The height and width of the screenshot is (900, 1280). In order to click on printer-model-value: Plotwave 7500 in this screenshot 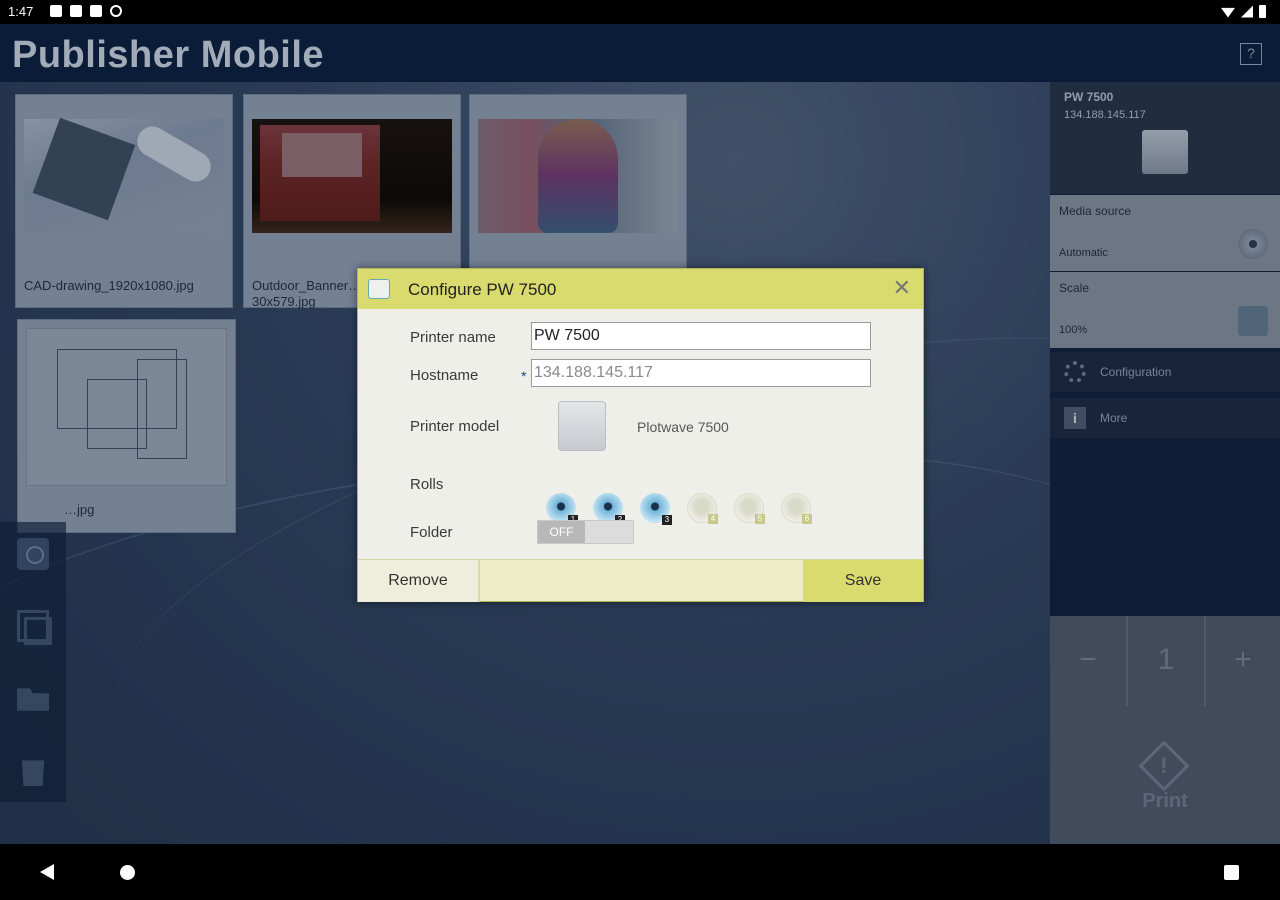, I will do `click(683, 427)`.